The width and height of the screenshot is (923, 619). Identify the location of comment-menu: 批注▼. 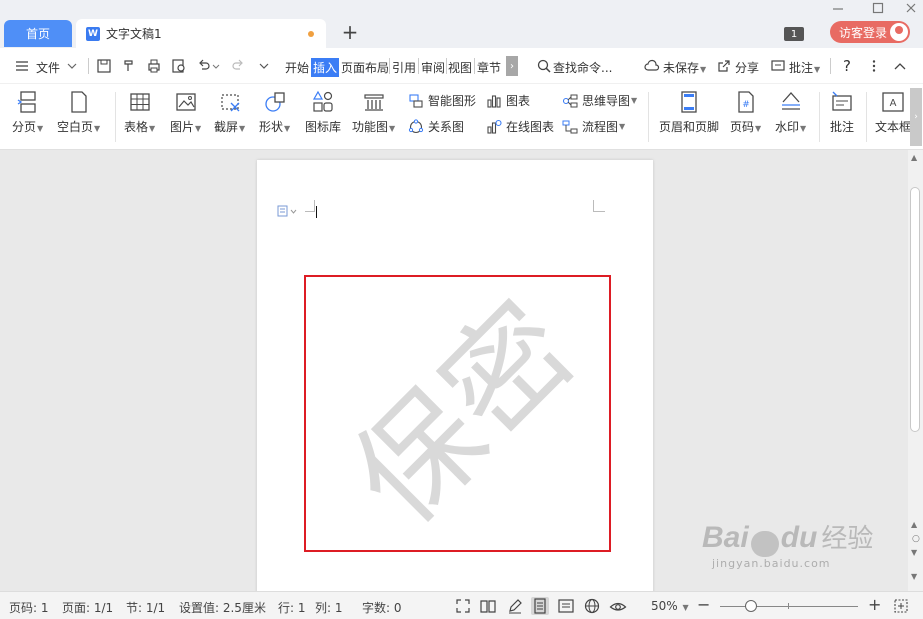
(804, 67).